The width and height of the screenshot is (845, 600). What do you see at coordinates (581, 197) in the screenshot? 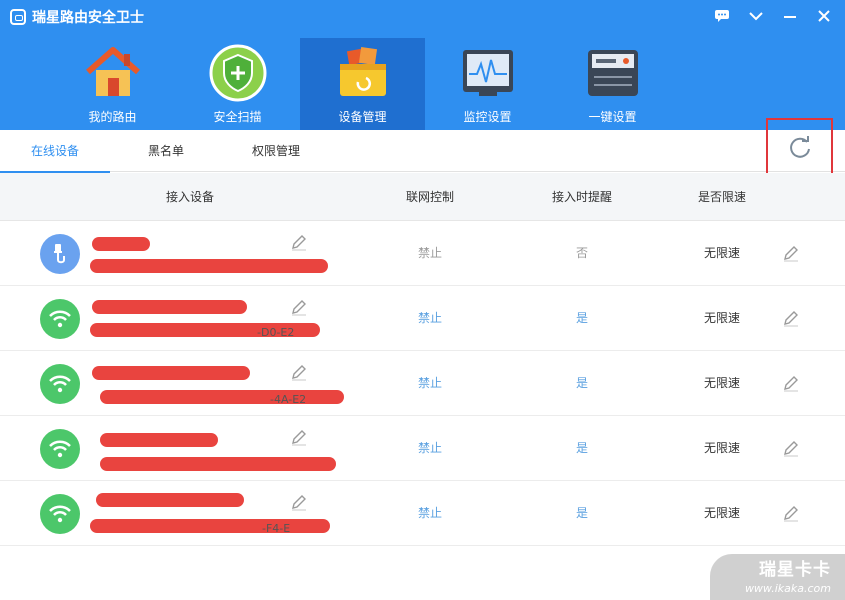
I see `header-remind: 接入时提醒` at bounding box center [581, 197].